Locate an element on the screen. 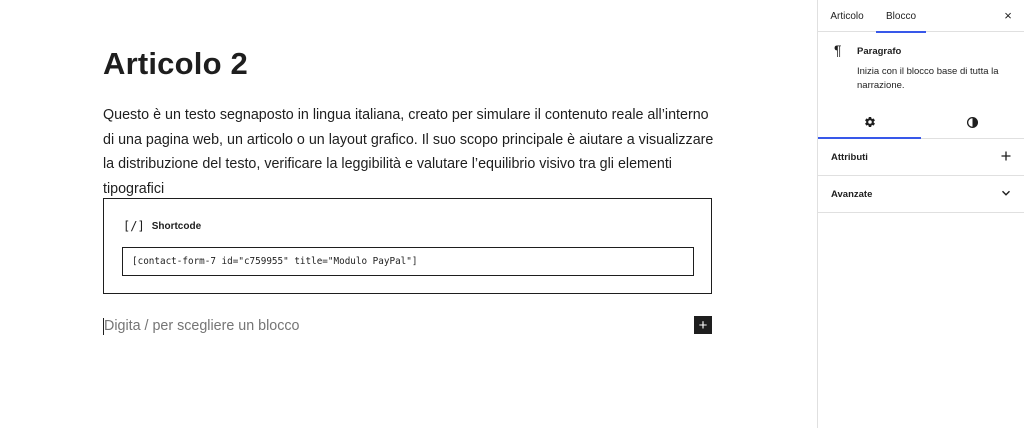 The height and width of the screenshot is (428, 1024). expand-avanzate-button is located at coordinates (1006, 193).